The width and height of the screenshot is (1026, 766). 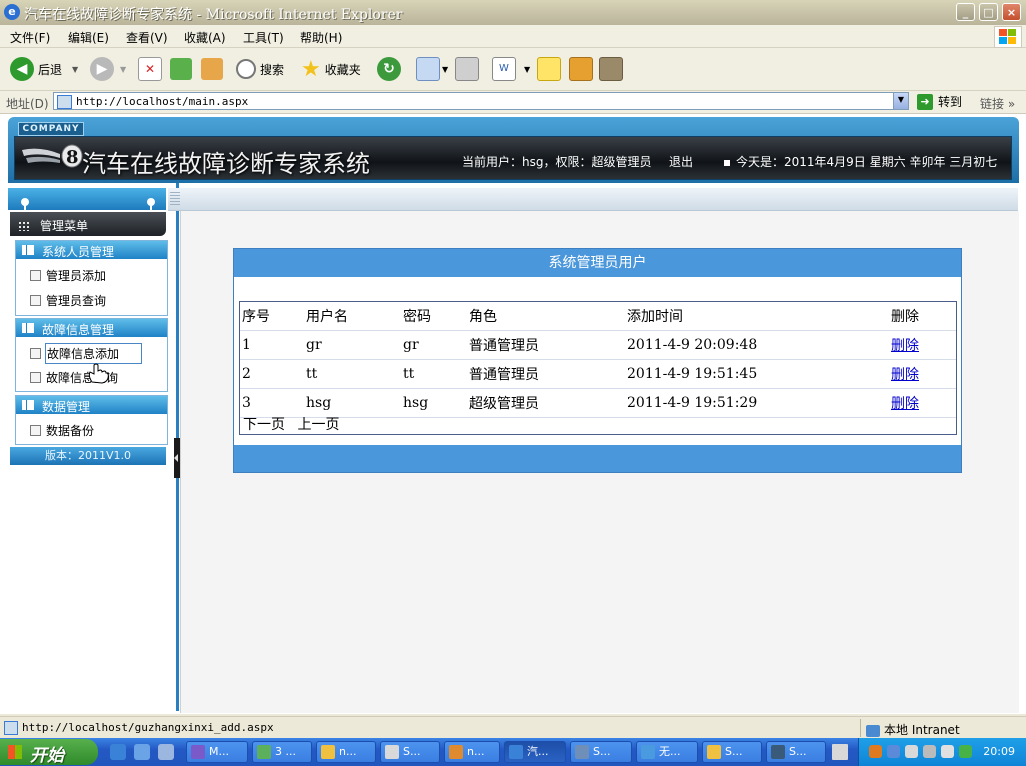 What do you see at coordinates (147, 37) in the screenshot?
I see `menu-view: 查看(V)` at bounding box center [147, 37].